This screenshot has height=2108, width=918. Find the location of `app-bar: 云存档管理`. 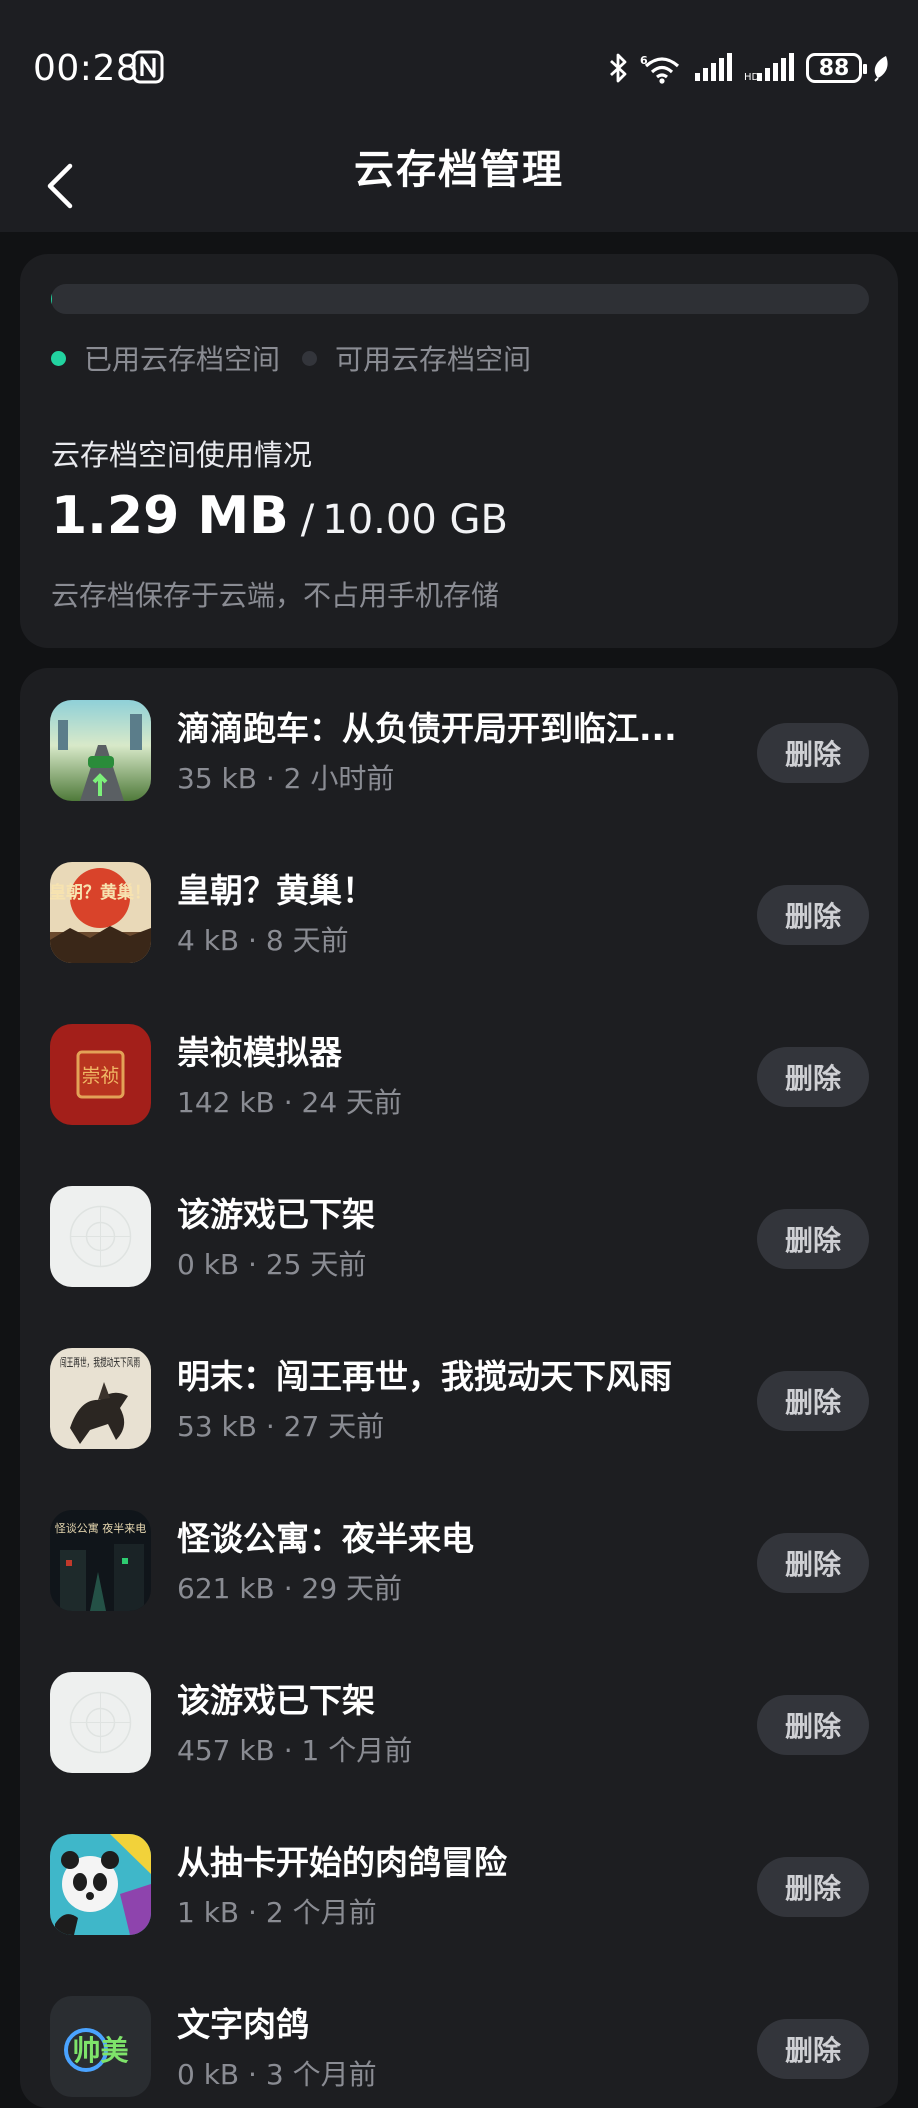

app-bar: 云存档管理 is located at coordinates (459, 186).